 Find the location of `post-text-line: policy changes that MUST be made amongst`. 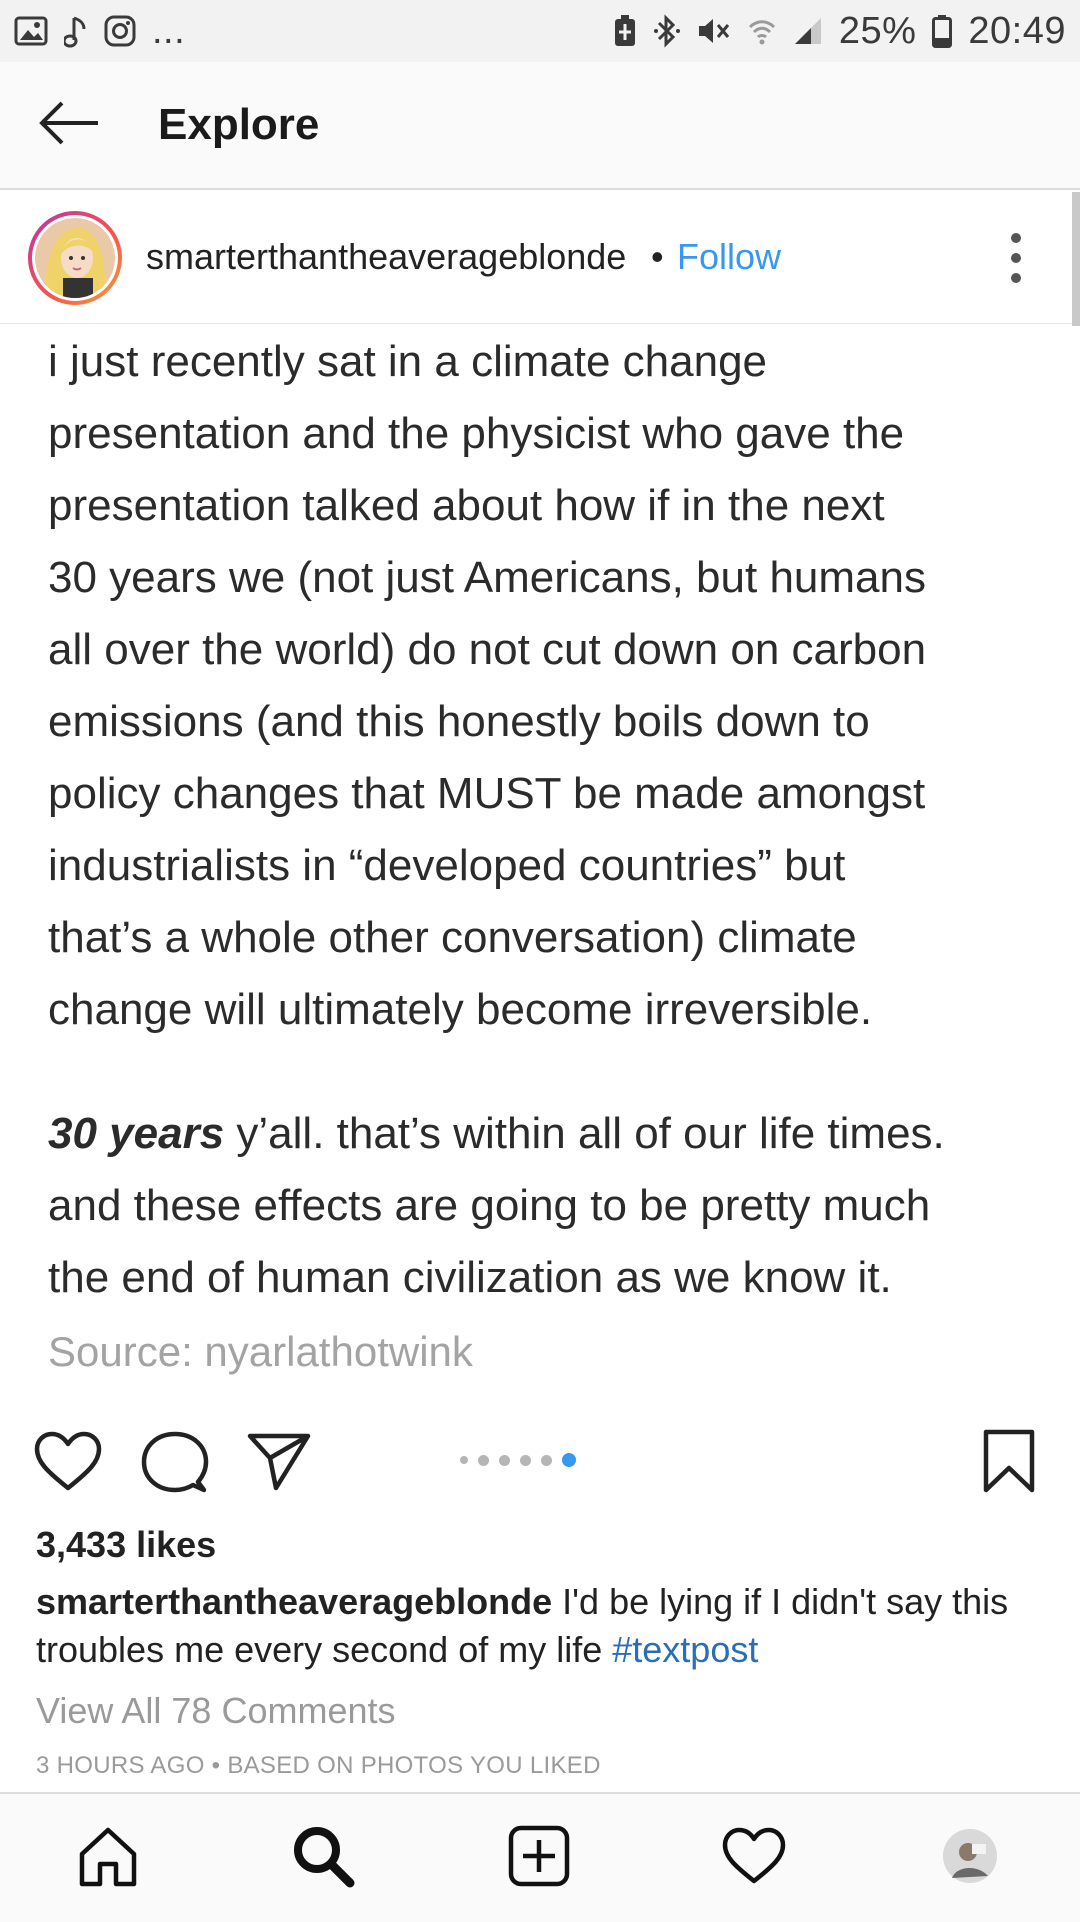

post-text-line: policy changes that MUST be made amongst is located at coordinates (487, 793).